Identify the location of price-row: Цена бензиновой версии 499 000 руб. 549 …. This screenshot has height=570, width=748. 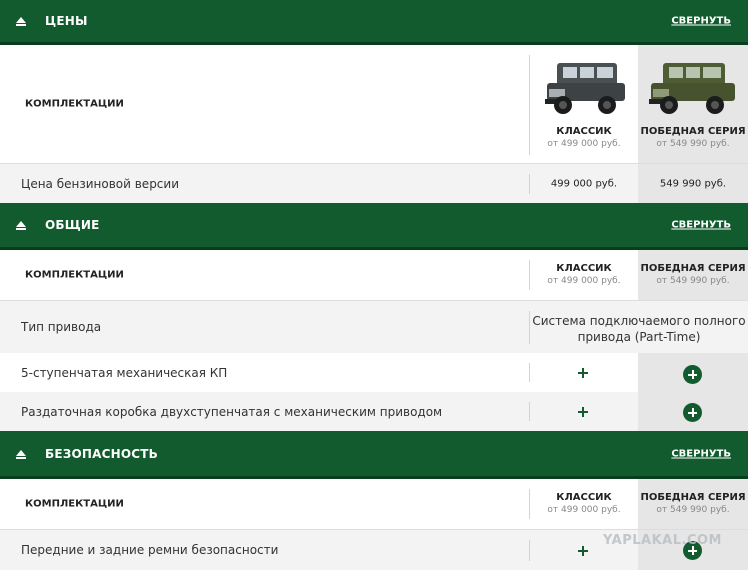
(374, 183).